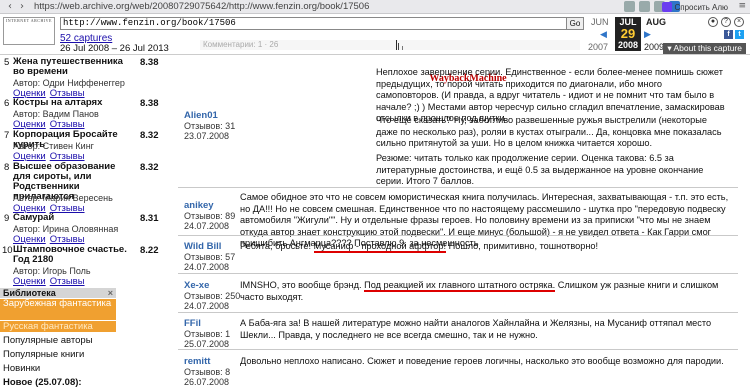 The width and height of the screenshot is (750, 388). Describe the element at coordinates (7, 250) in the screenshot. I see `rank-number: 10` at that location.